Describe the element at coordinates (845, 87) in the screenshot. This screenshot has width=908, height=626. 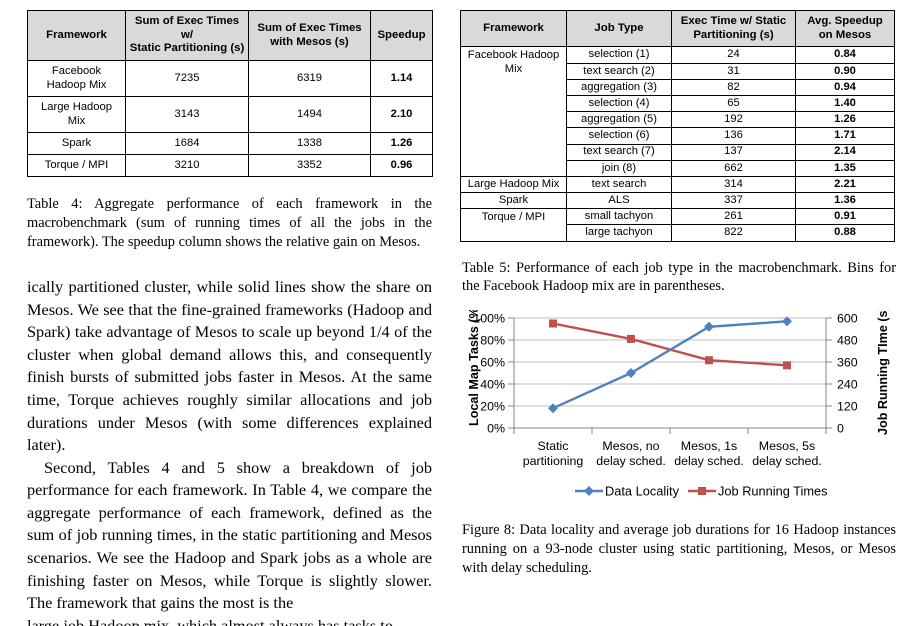
I see `cell-speedup: 0.94` at that location.